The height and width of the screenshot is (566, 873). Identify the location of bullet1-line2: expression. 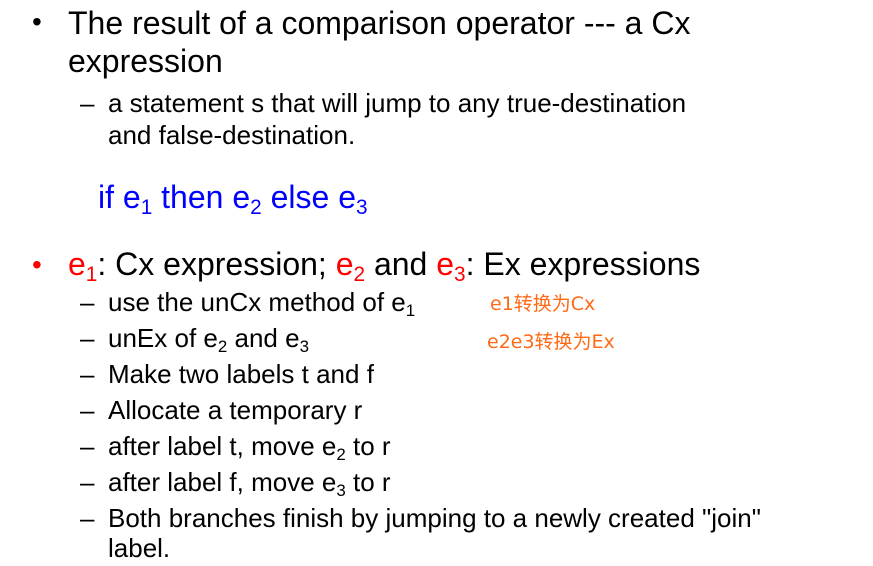
(145, 61).